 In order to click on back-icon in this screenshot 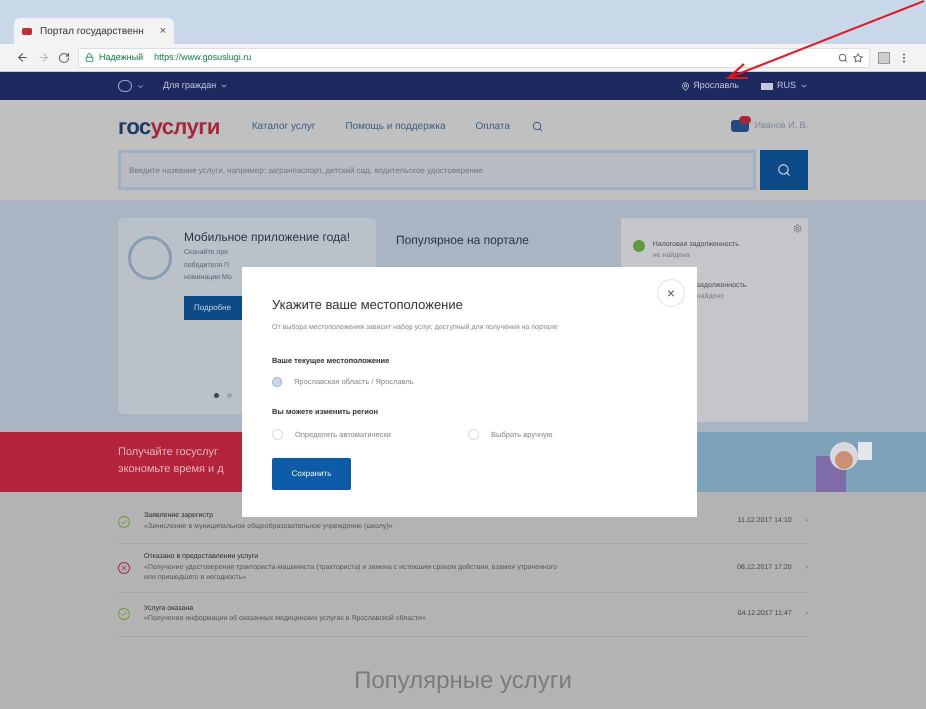, I will do `click(22, 57)`.